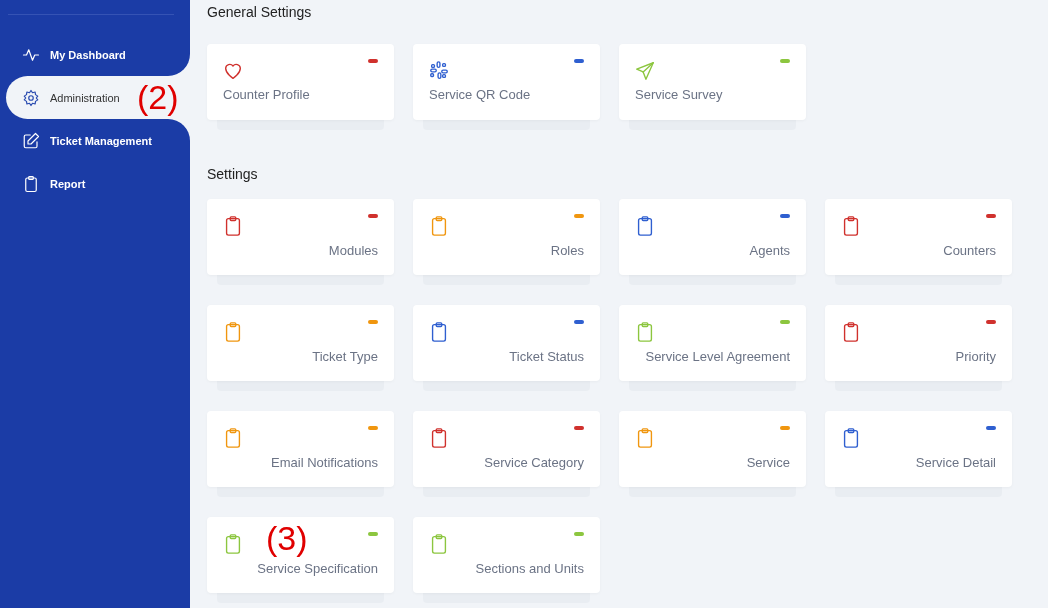  I want to click on settings-card: Priority, so click(918, 343).